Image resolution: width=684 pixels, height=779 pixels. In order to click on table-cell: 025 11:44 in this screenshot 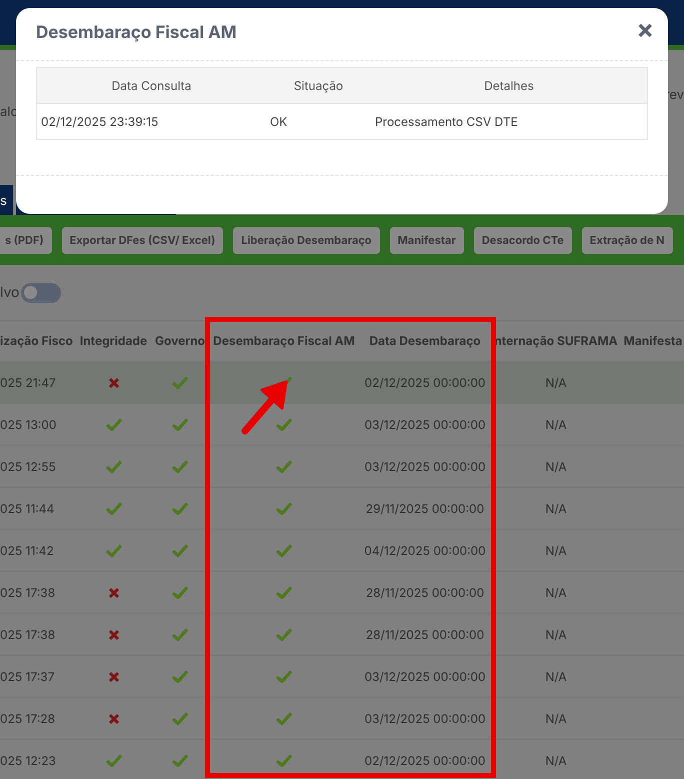, I will do `click(27, 508)`.